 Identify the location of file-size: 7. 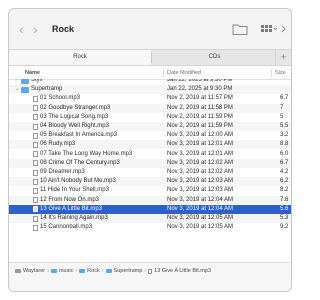
(282, 107).